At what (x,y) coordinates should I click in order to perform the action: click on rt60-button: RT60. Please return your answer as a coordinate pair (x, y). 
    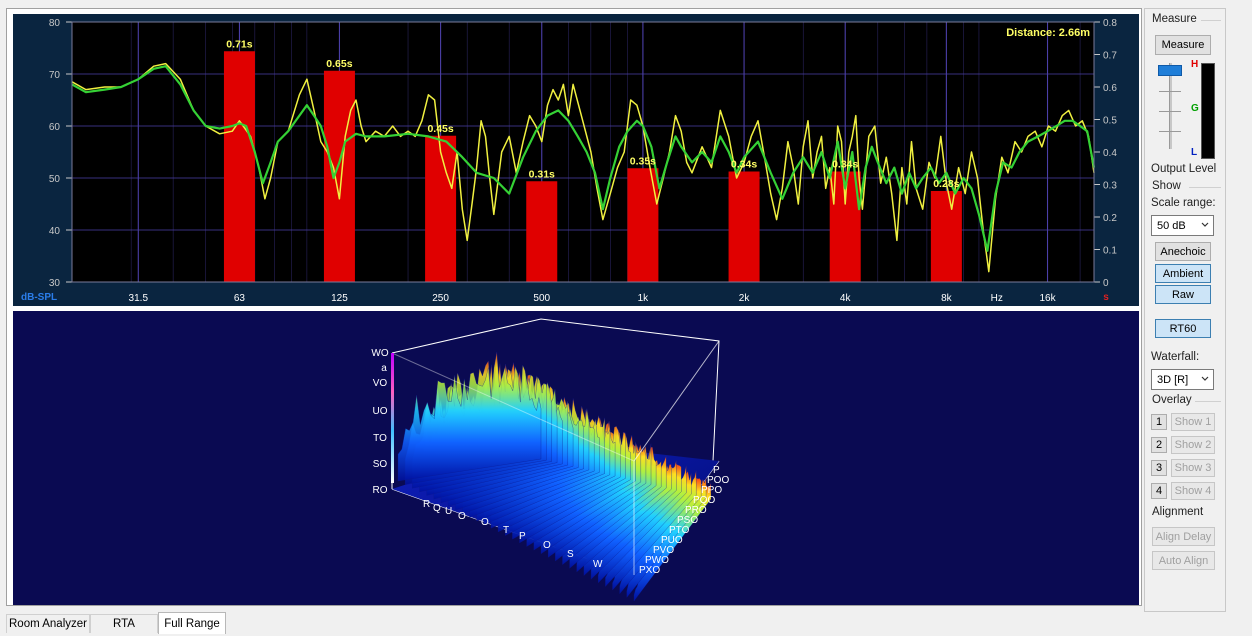
    Looking at the image, I should click on (1183, 328).